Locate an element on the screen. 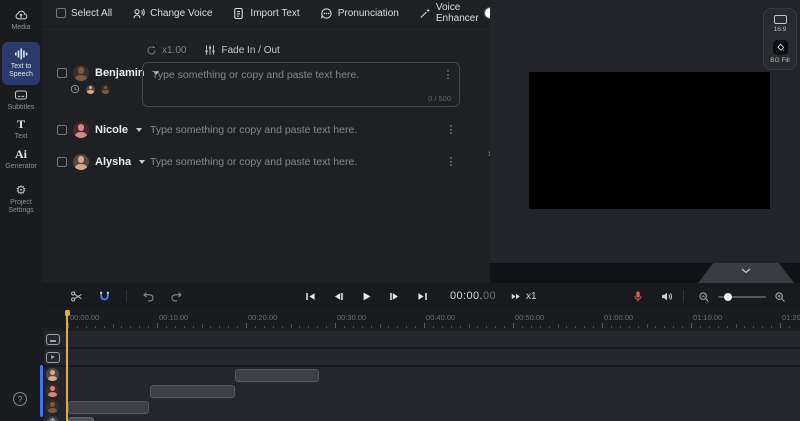 This screenshot has height=421, width=800. import-text-label: Import Text is located at coordinates (275, 13).